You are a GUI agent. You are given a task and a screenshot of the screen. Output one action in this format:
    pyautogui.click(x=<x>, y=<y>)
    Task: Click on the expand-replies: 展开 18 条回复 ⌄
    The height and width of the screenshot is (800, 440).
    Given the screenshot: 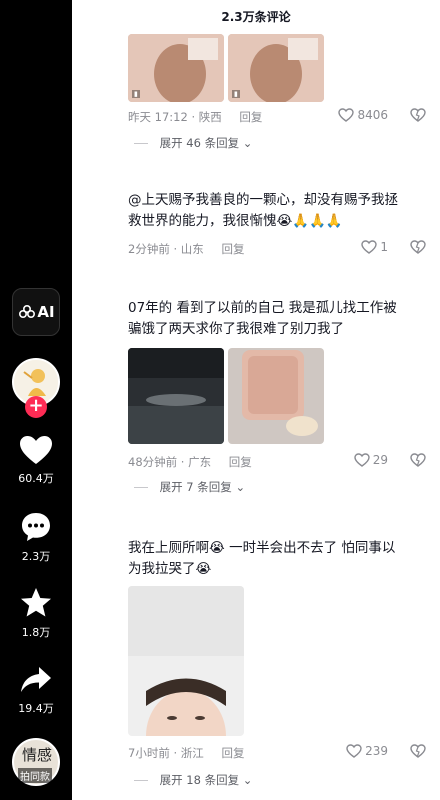 What is the action you would take?
    pyautogui.click(x=193, y=780)
    